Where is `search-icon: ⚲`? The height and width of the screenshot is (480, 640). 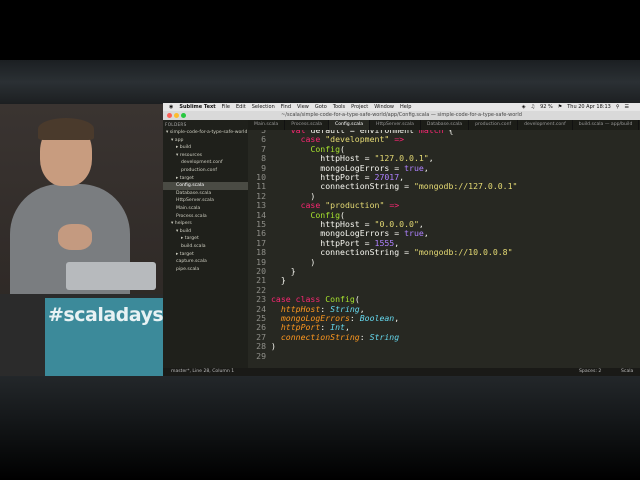 search-icon: ⚲ is located at coordinates (618, 107).